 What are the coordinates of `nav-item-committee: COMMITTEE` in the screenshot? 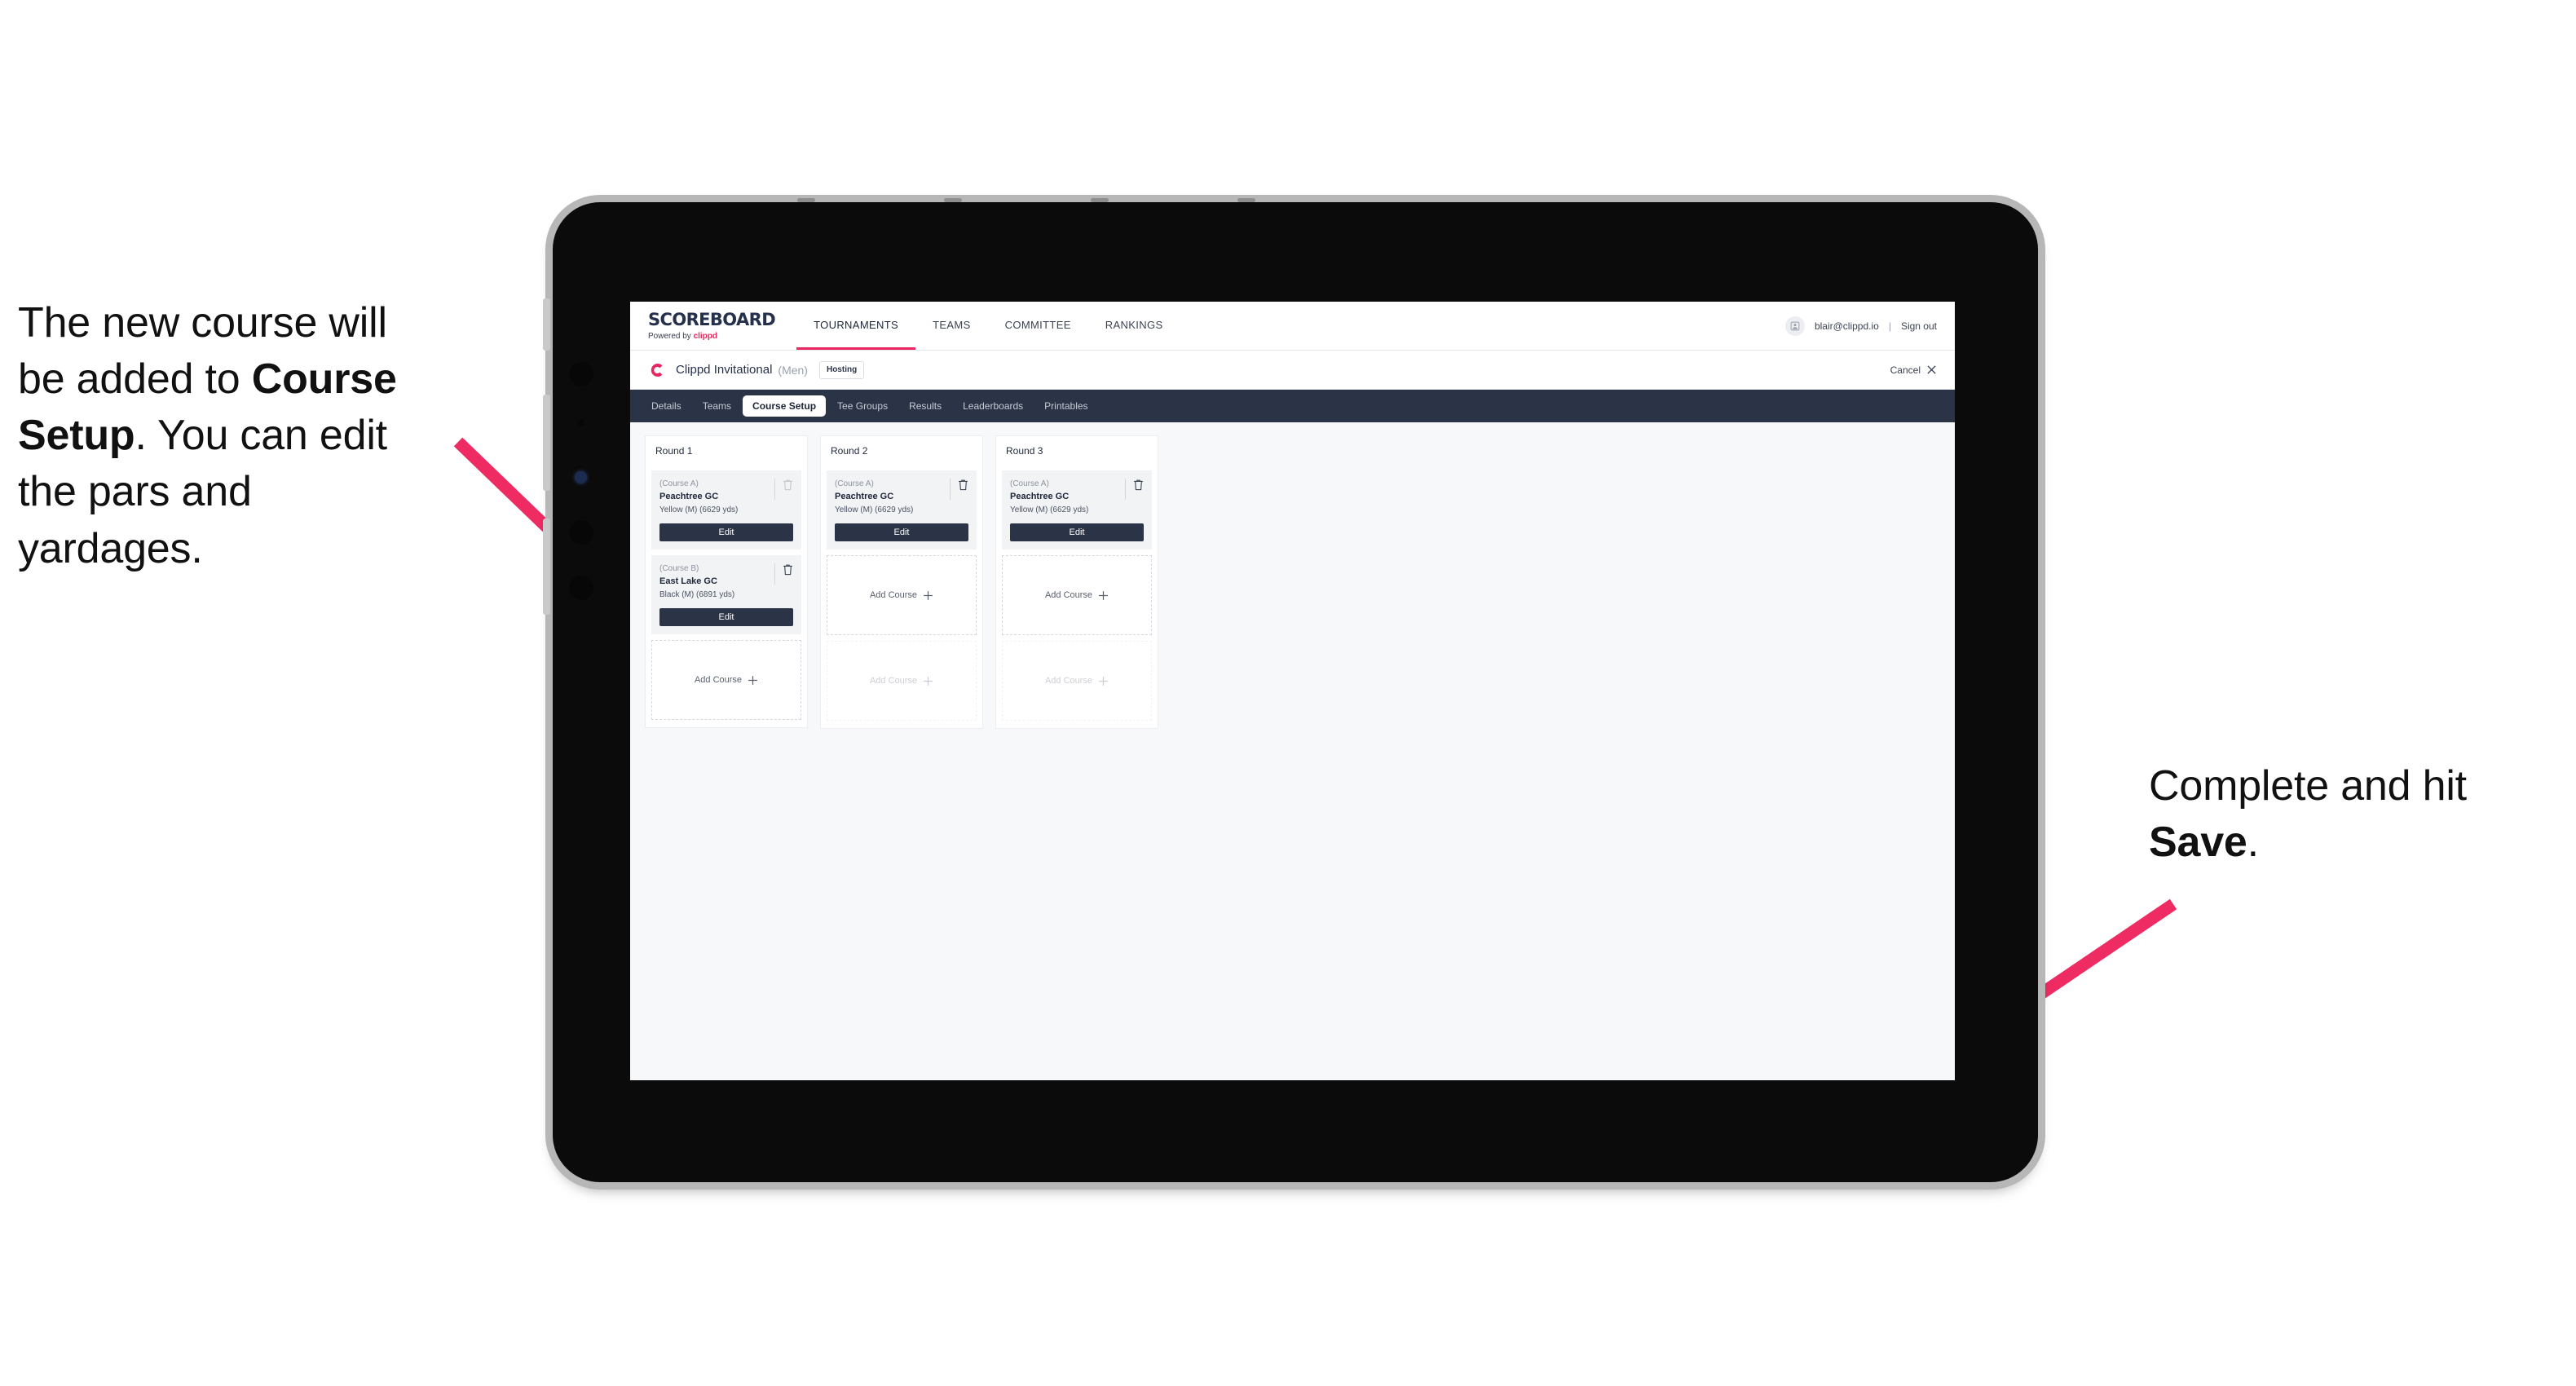 It's located at (1038, 326).